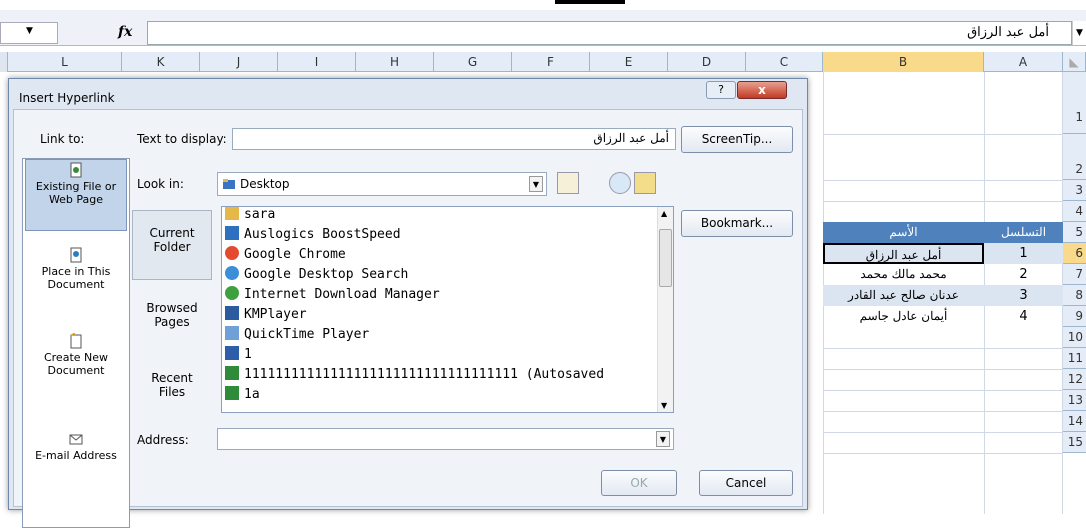 This screenshot has width=1086, height=528. I want to click on col-header-I: I, so click(317, 62).